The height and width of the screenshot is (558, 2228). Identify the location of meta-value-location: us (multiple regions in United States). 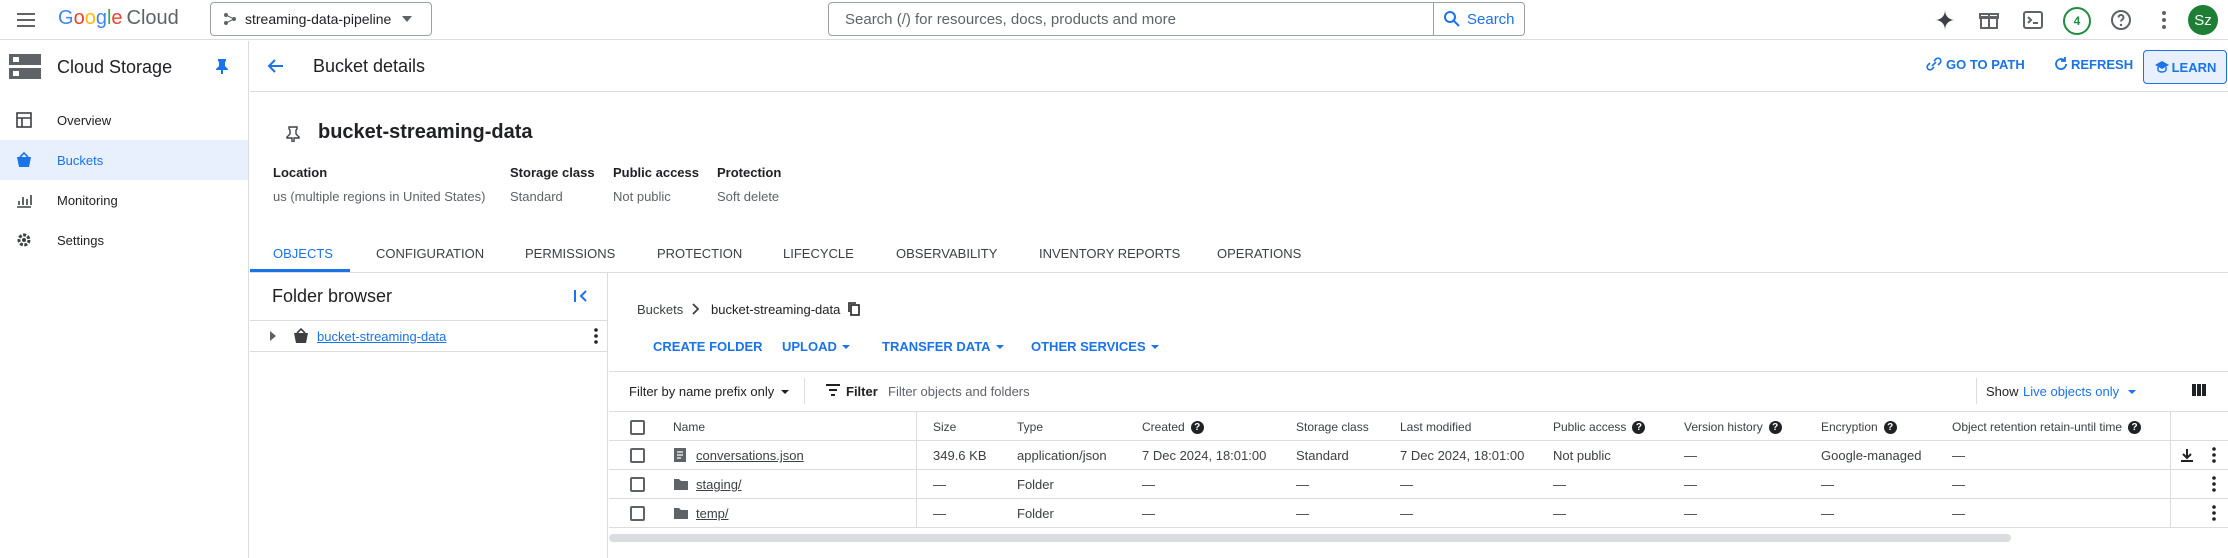
(379, 196).